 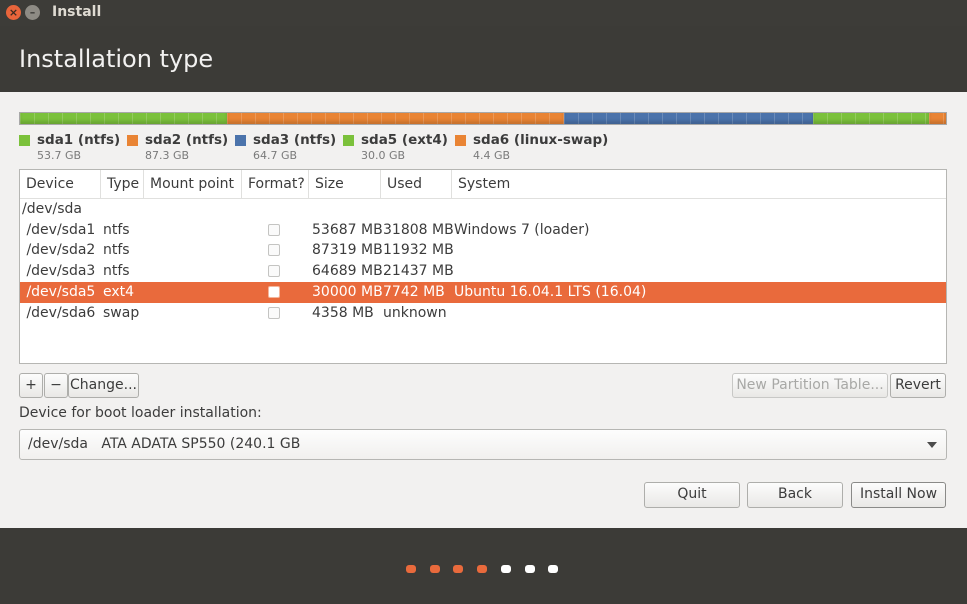 What do you see at coordinates (13, 12) in the screenshot?
I see `close-icon: ×` at bounding box center [13, 12].